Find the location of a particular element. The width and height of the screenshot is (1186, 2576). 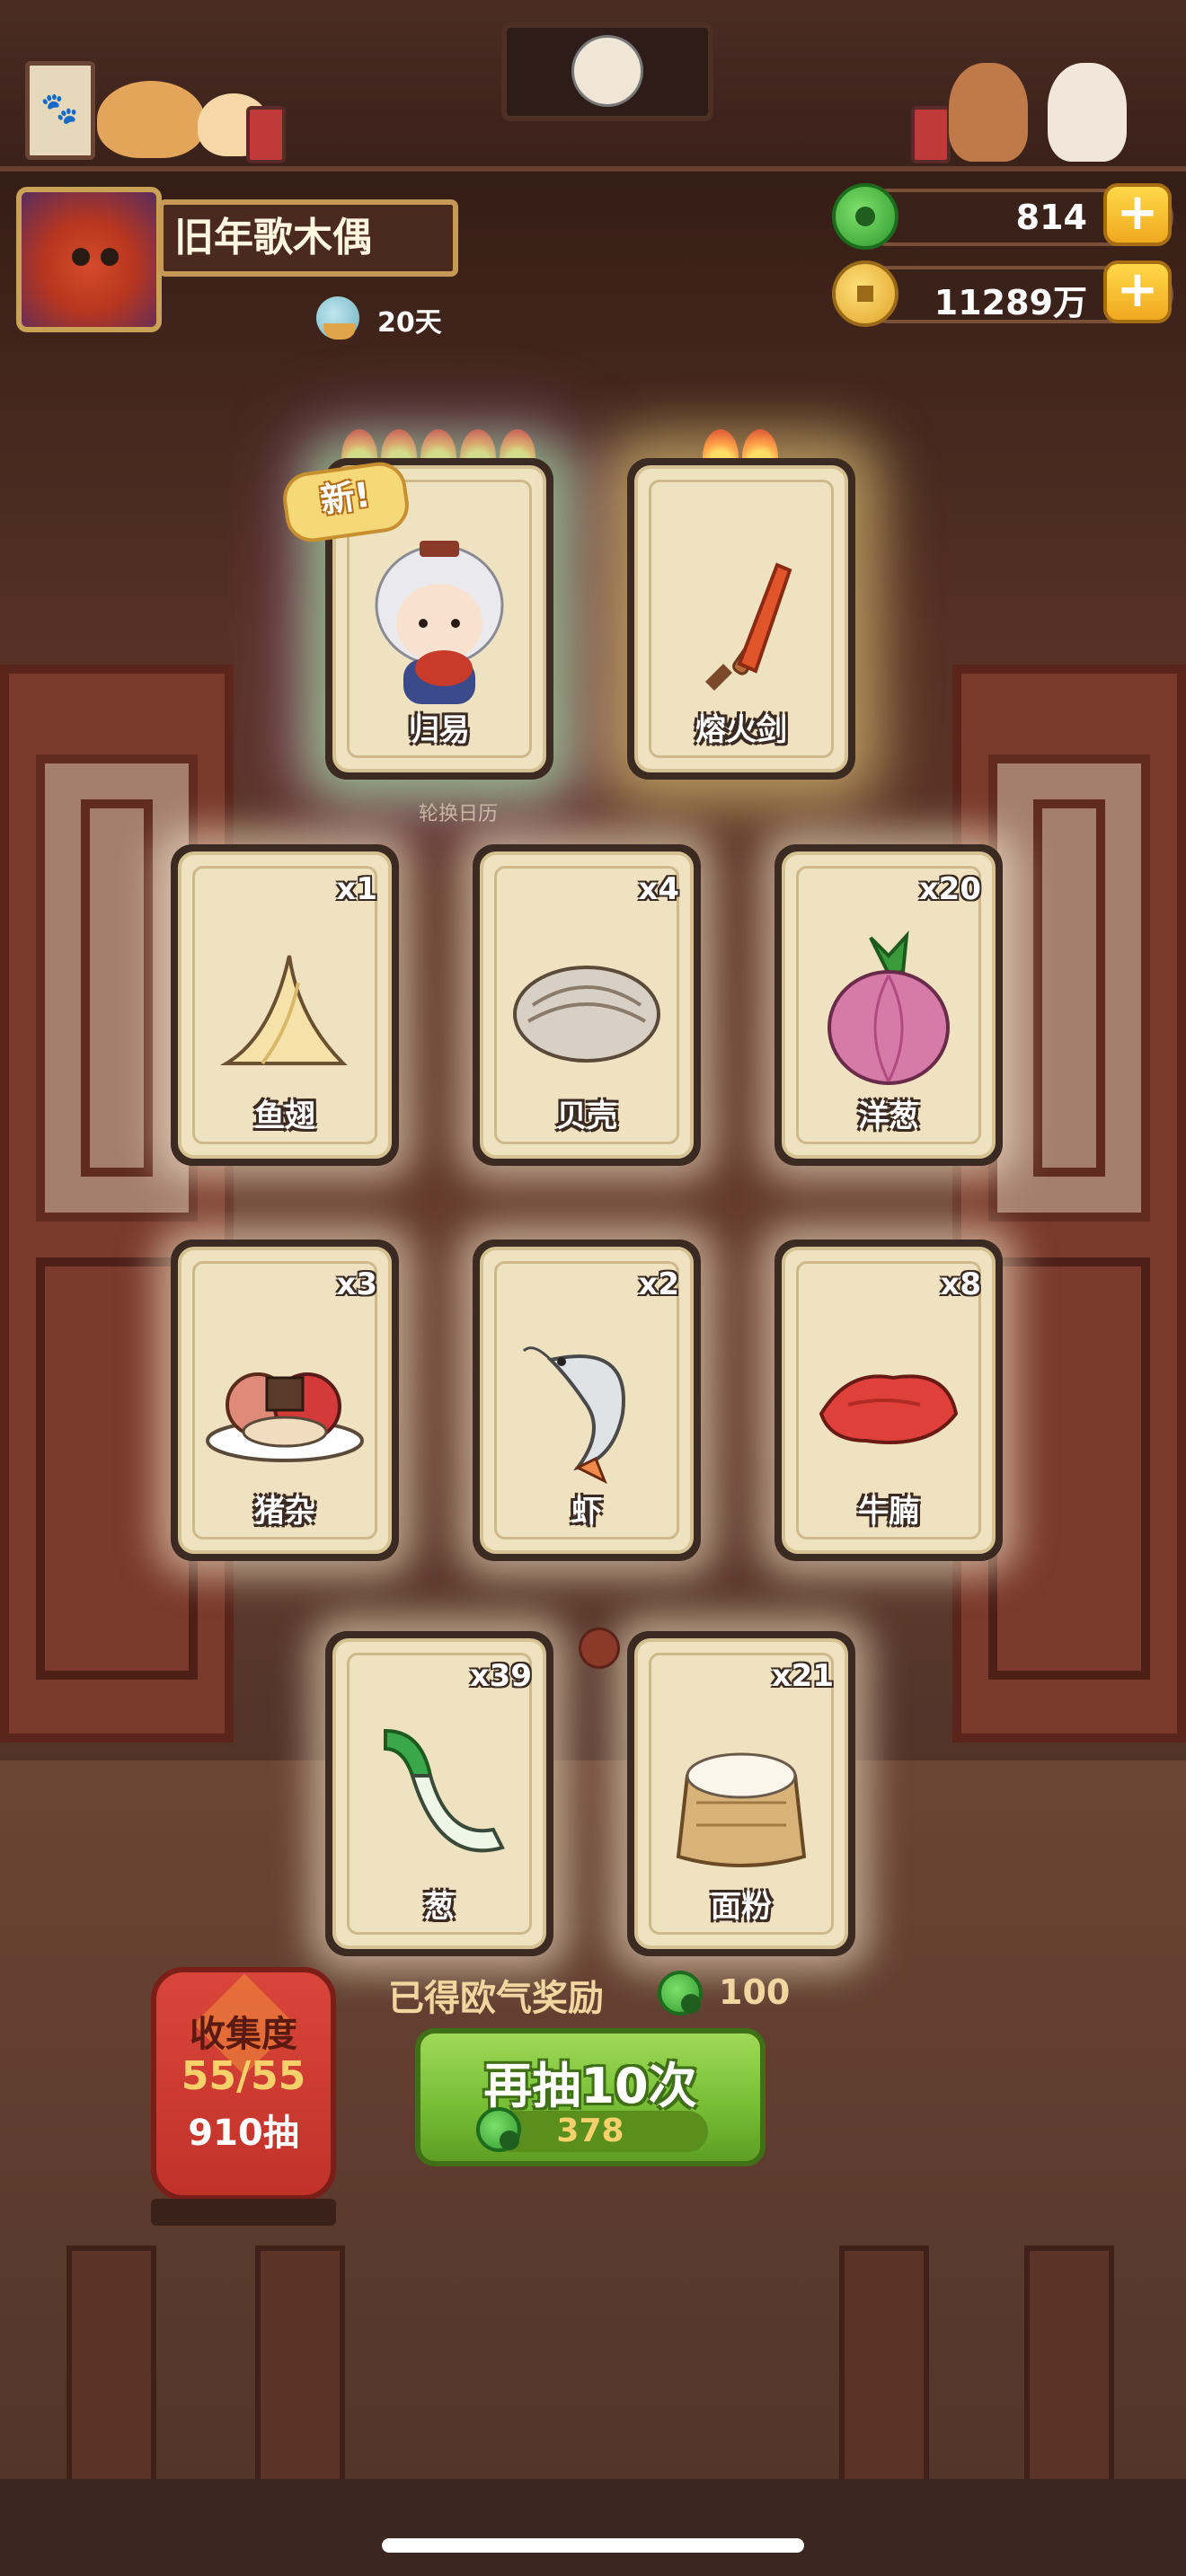

onion-icon is located at coordinates (888, 1012).